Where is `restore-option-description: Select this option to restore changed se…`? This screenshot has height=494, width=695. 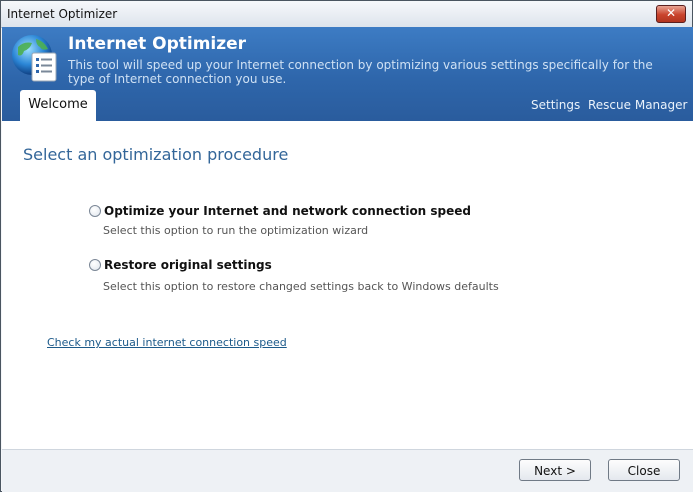 restore-option-description: Select this option to restore changed se… is located at coordinates (301, 286).